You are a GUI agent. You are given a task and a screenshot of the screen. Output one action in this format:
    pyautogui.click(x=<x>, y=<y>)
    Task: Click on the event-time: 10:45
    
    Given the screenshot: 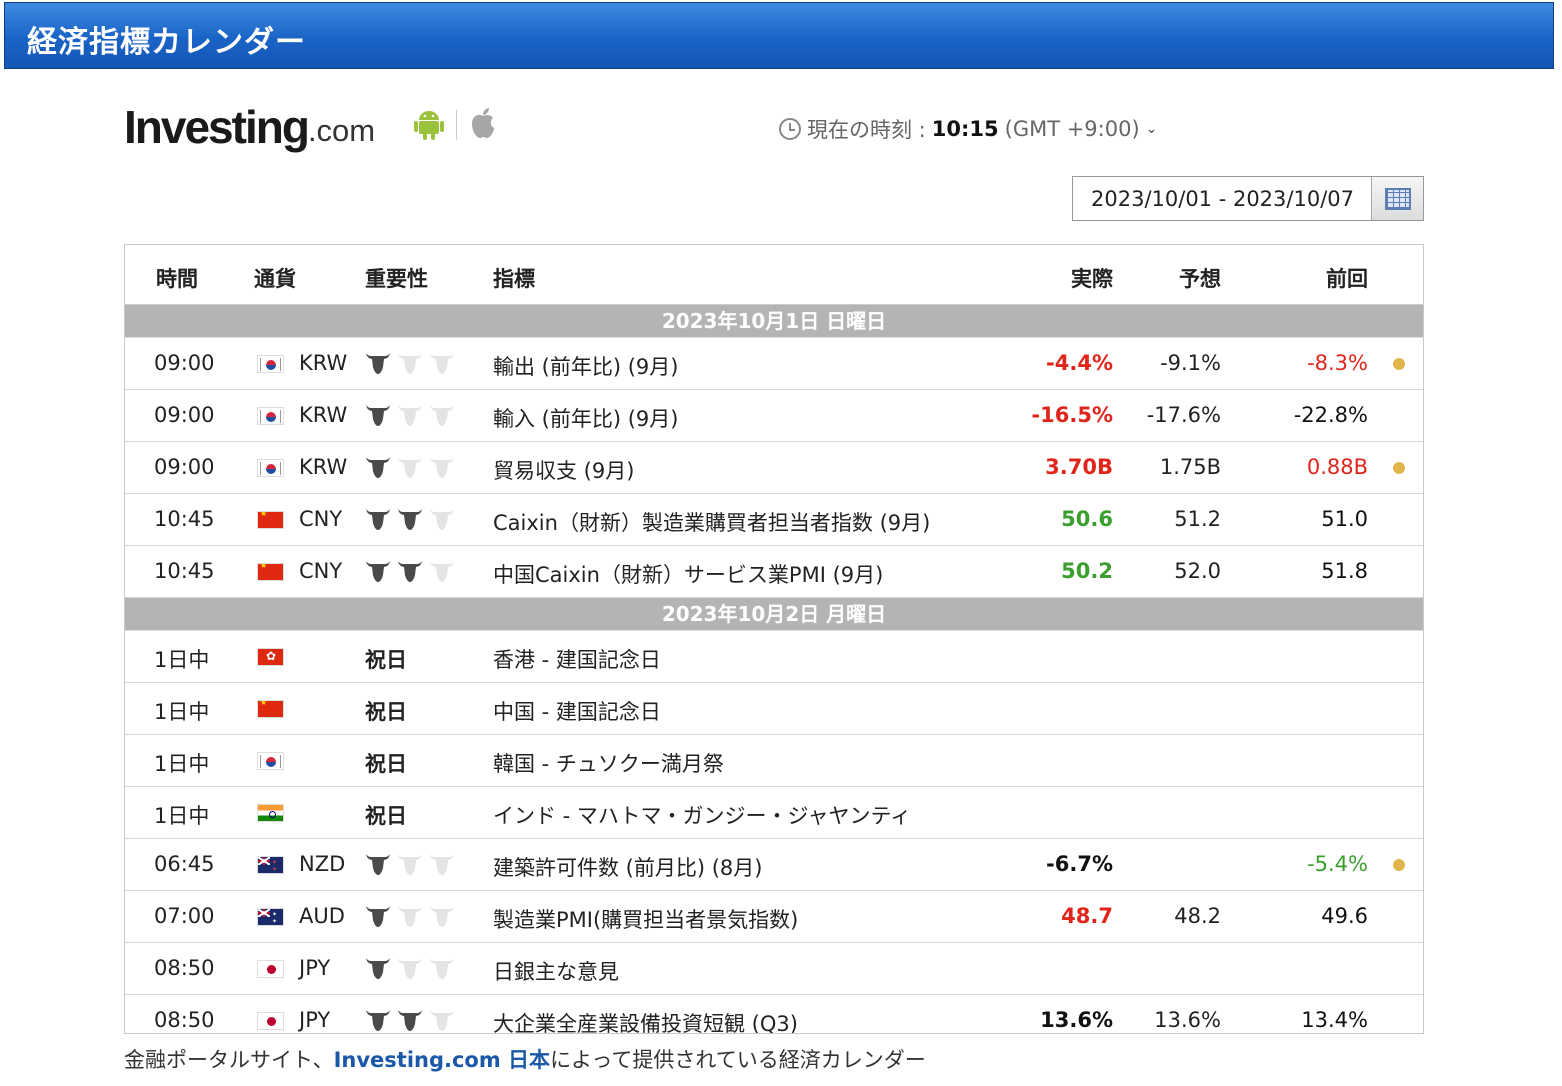 What is the action you would take?
    pyautogui.click(x=184, y=571)
    